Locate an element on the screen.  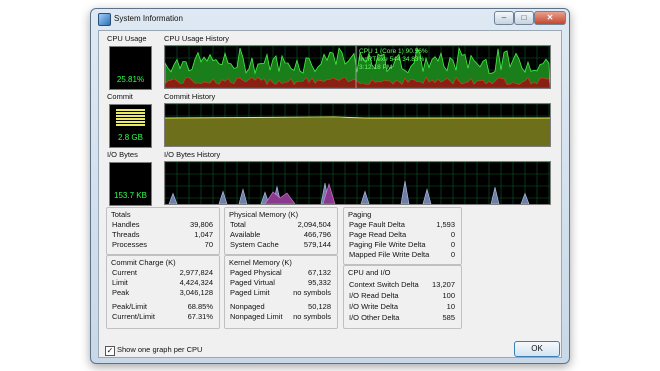
commit-charge-key: Current is located at coordinates (125, 272).